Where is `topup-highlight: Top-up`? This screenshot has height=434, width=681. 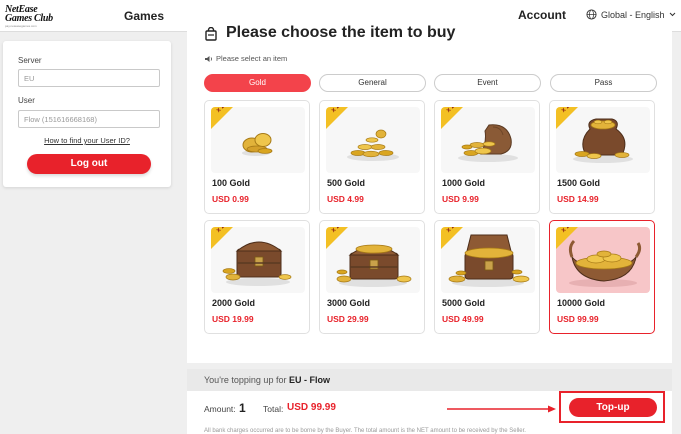 topup-highlight: Top-up is located at coordinates (612, 407).